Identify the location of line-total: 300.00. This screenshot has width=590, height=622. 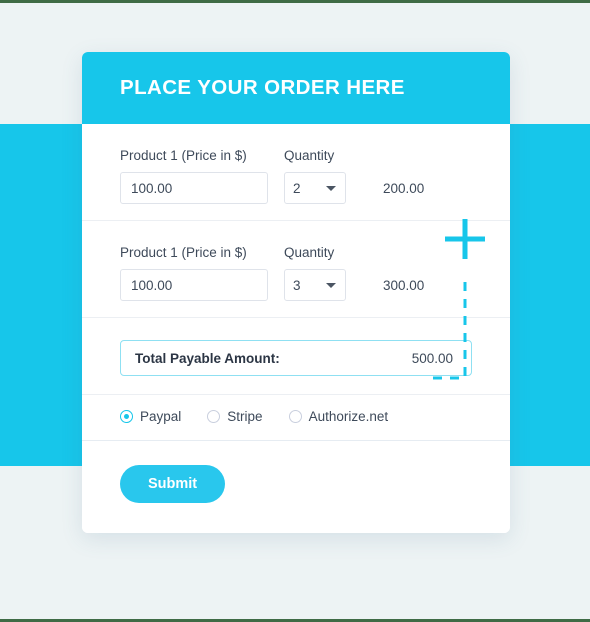
(404, 285).